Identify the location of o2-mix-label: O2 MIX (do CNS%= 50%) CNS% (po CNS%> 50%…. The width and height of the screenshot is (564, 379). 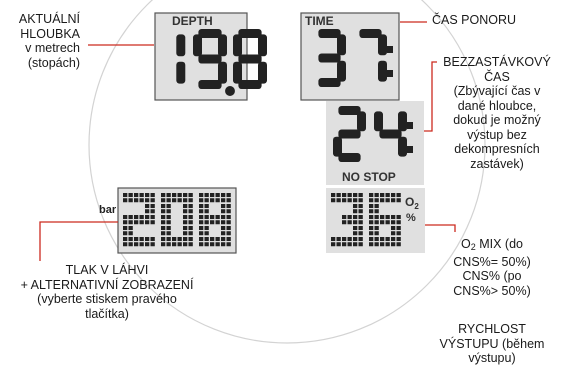
(492, 267).